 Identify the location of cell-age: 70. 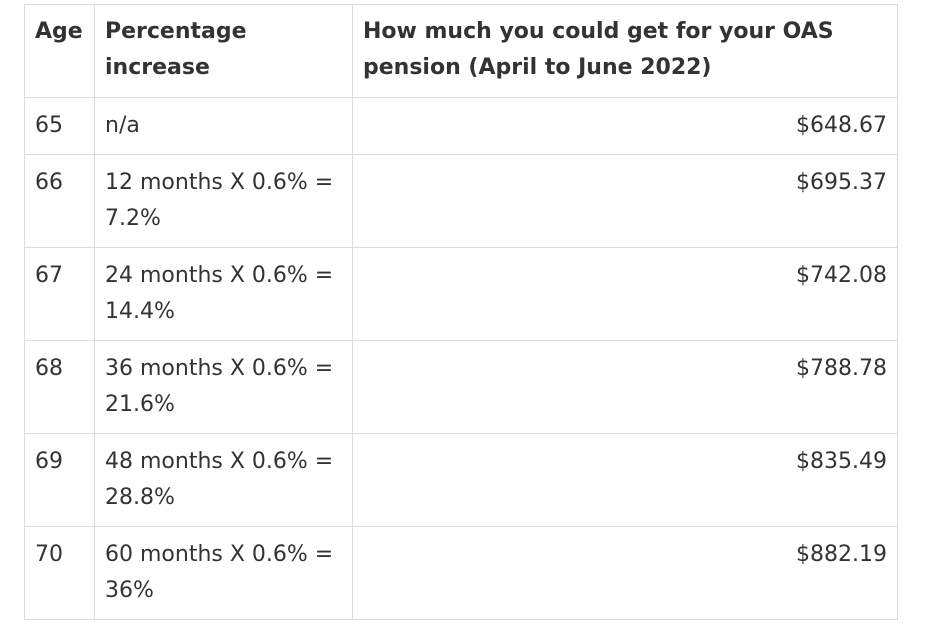
(59, 573).